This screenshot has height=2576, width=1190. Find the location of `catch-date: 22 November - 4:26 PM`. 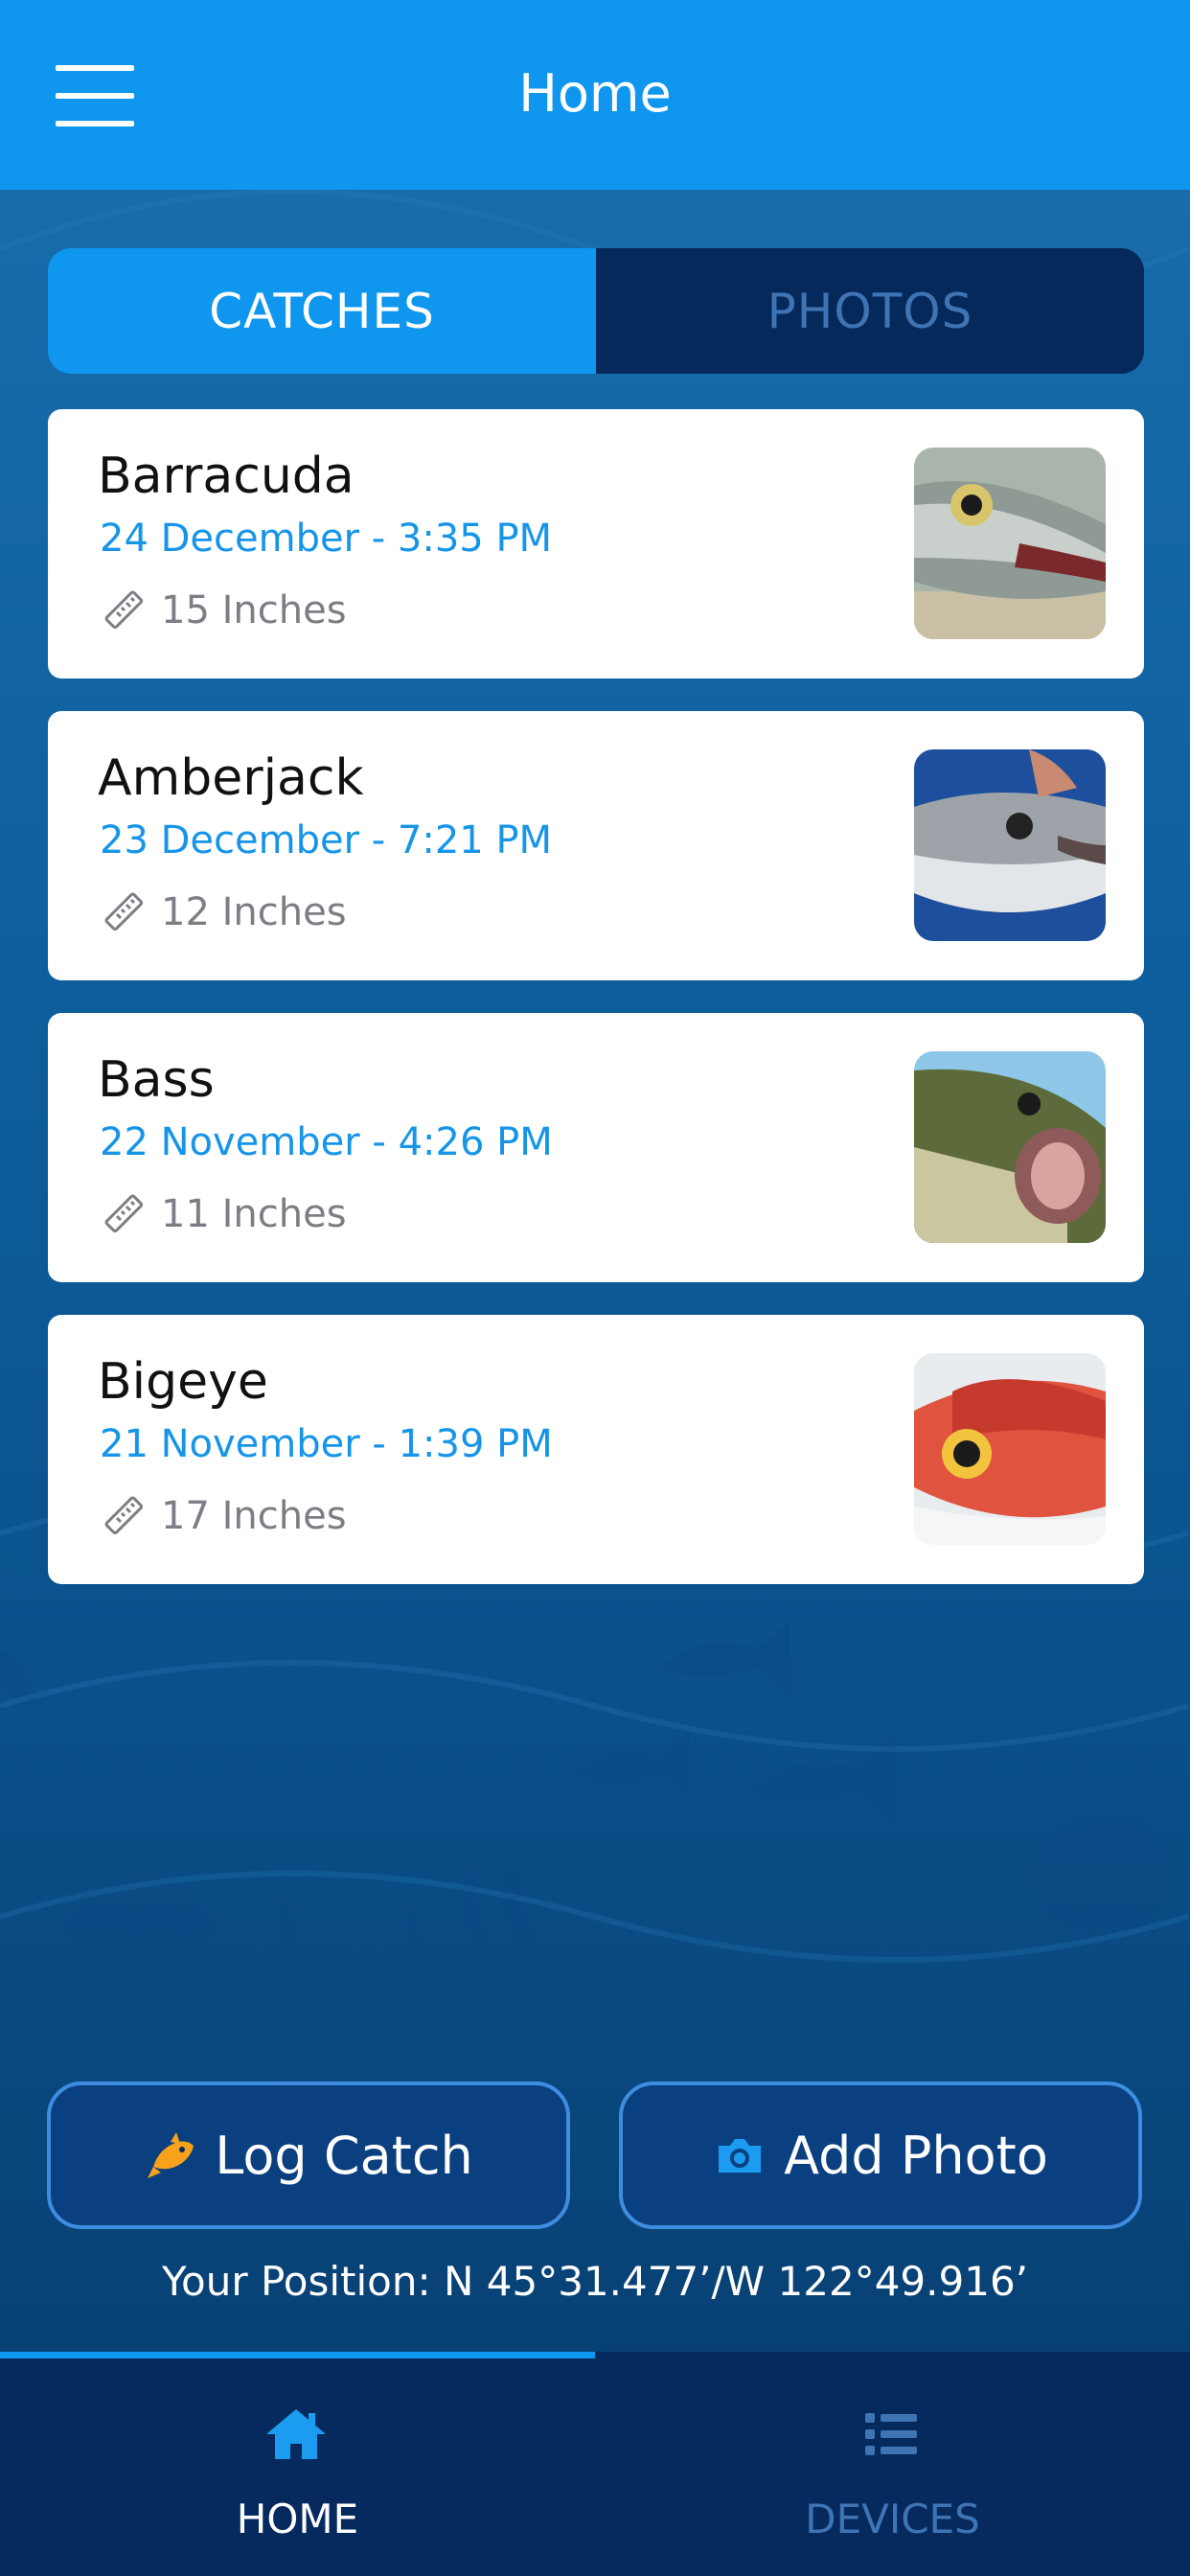

catch-date: 22 November - 4:26 PM is located at coordinates (326, 1142).